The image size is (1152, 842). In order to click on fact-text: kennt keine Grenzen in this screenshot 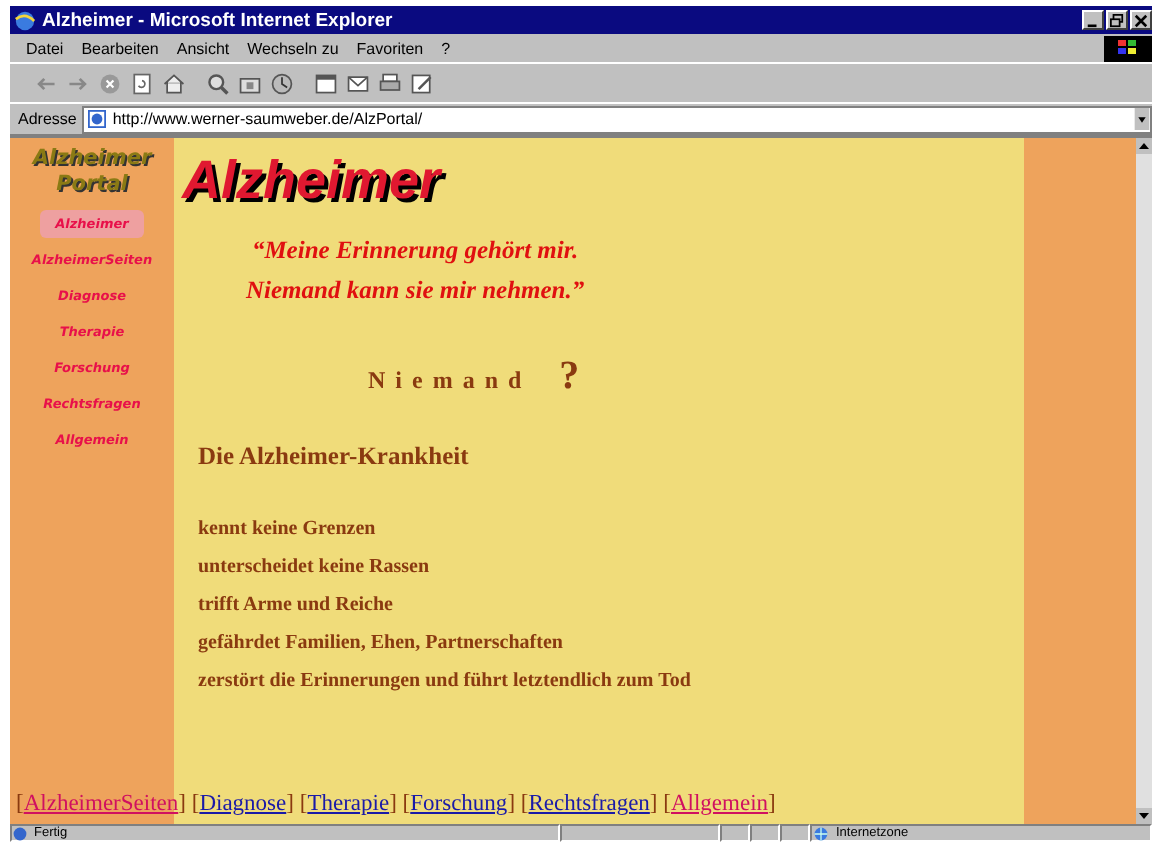, I will do `click(288, 529)`.